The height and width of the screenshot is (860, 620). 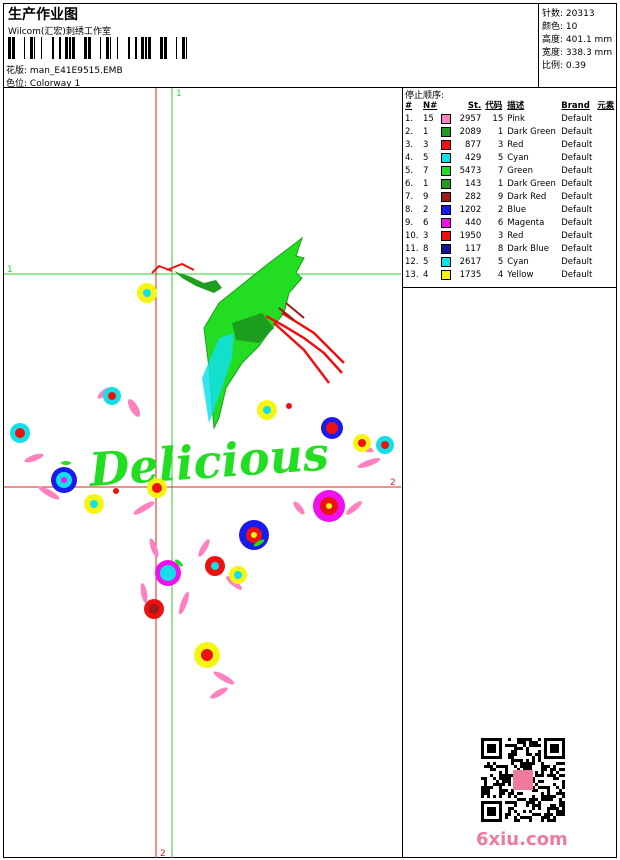 What do you see at coordinates (473, 249) in the screenshot?
I see `row-stitches: 117` at bounding box center [473, 249].